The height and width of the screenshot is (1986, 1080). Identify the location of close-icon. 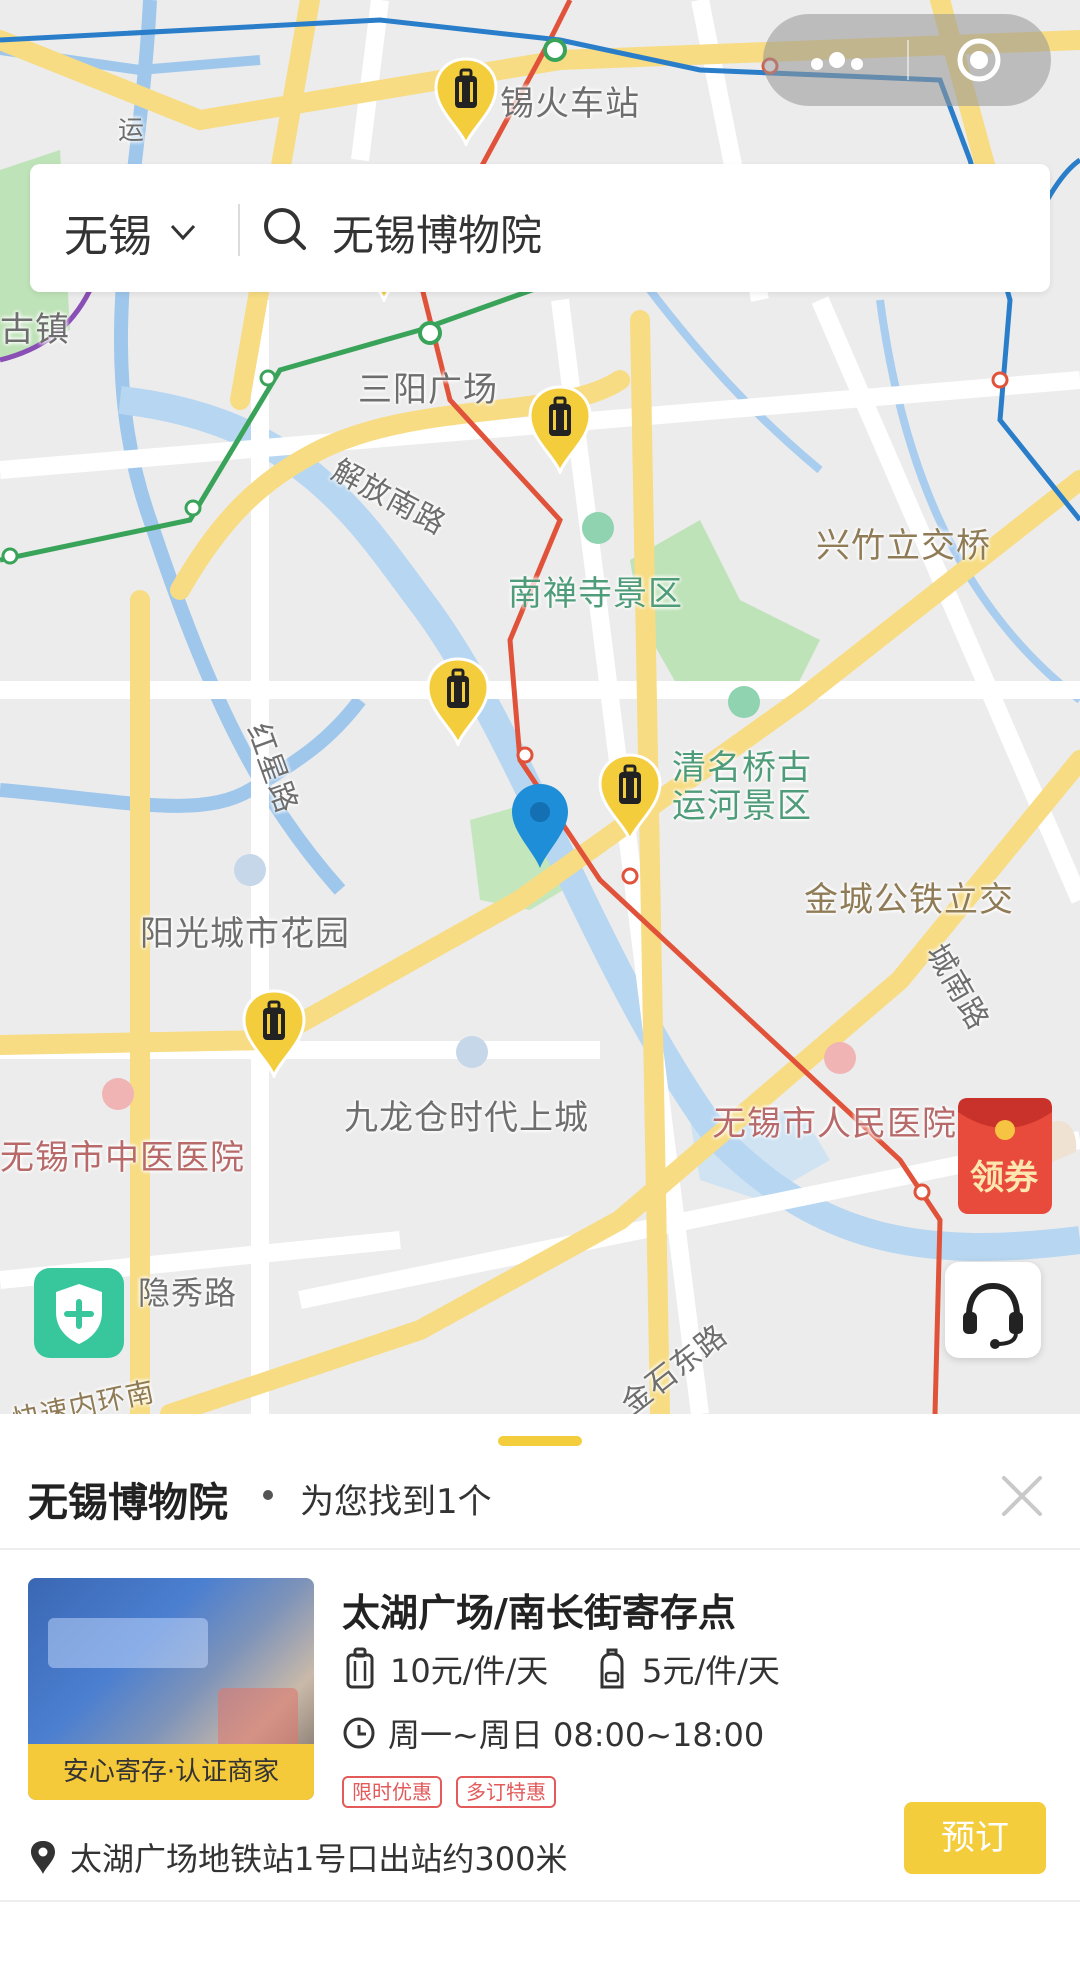
(1022, 1496).